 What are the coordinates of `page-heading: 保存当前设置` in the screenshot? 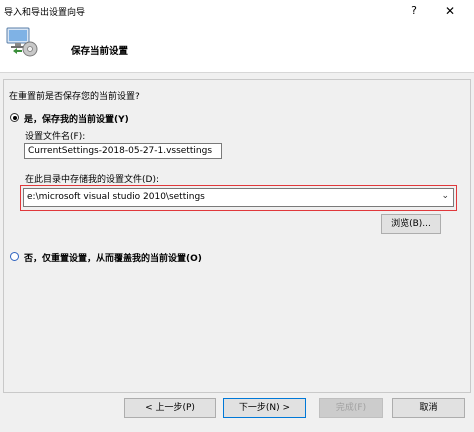 It's located at (100, 51).